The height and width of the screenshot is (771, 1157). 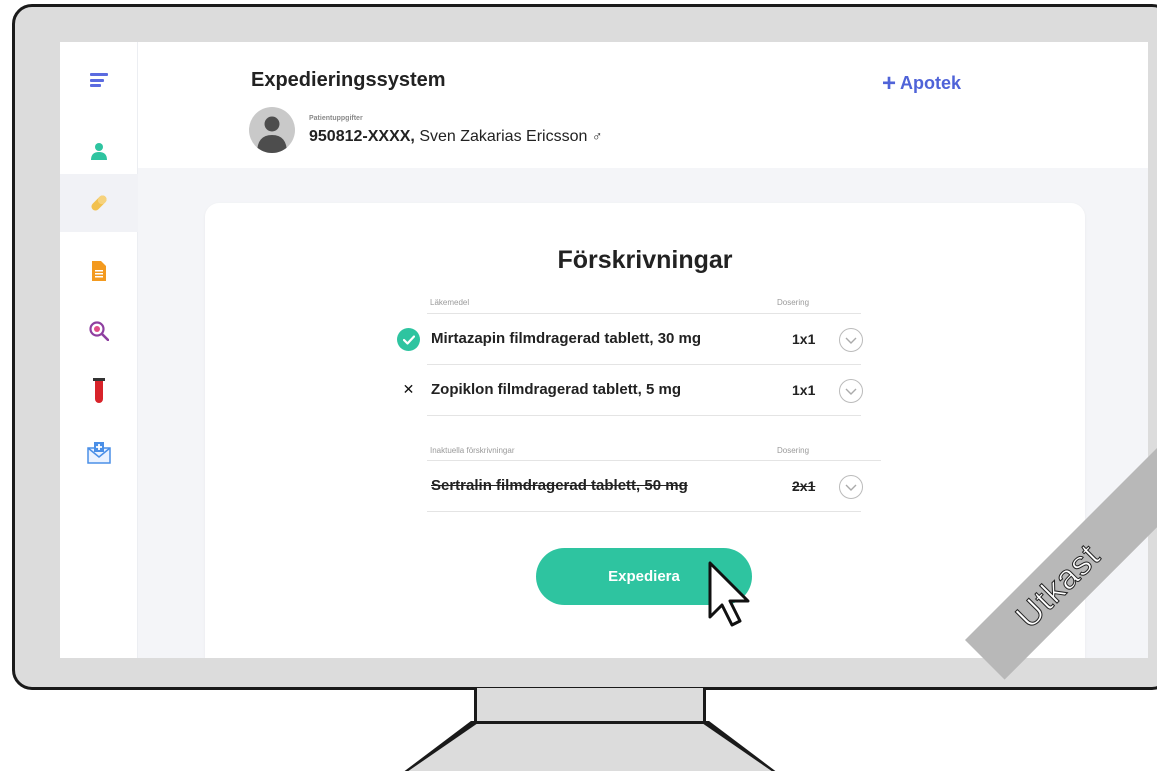 I want to click on test-tube-icon, so click(x=99, y=390).